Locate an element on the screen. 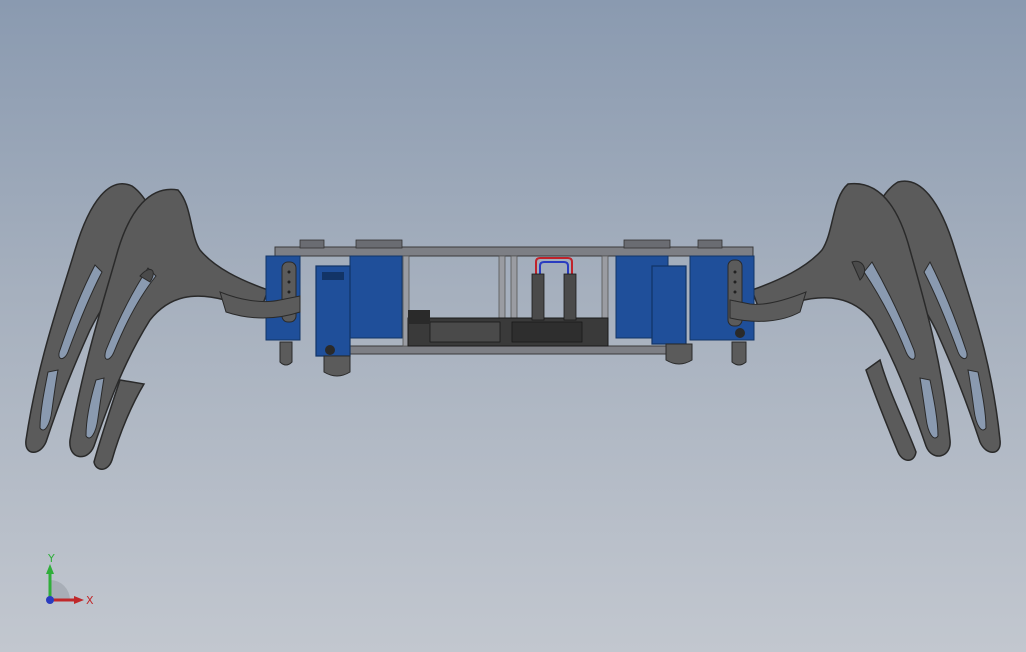  control-board is located at coordinates (508, 328).